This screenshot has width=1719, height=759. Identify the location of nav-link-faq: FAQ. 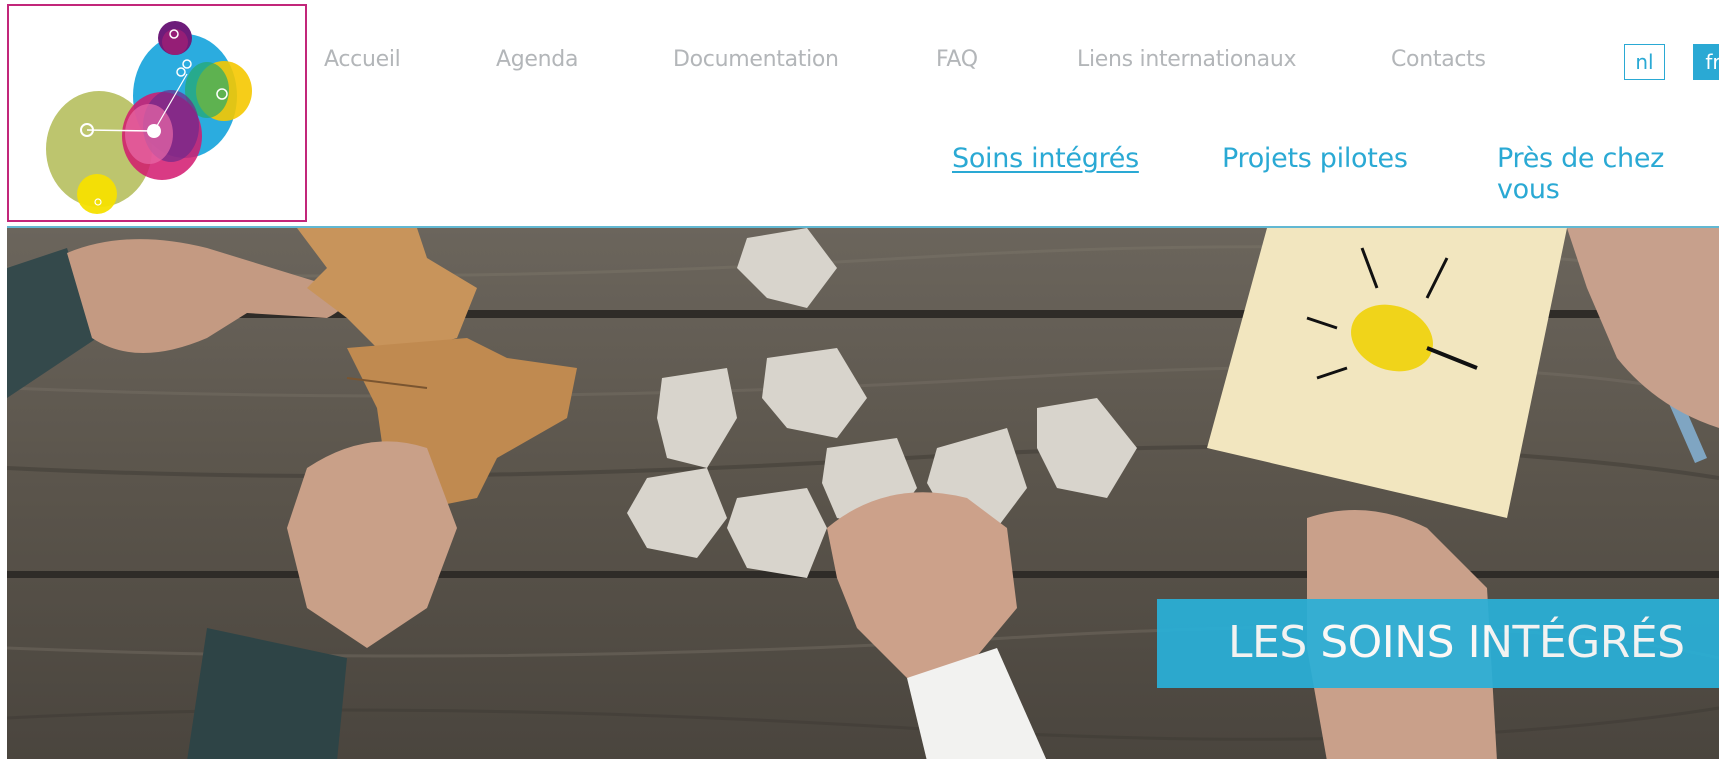
(957, 59).